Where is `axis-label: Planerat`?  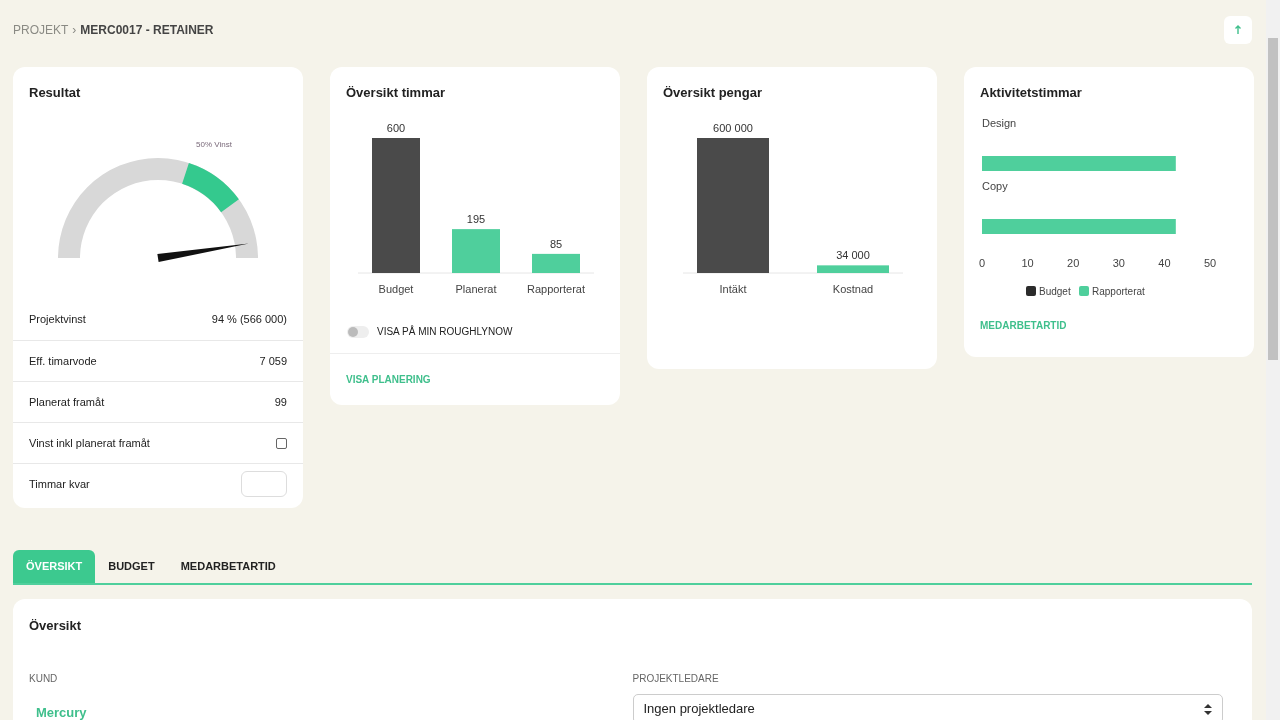
axis-label: Planerat is located at coordinates (476, 289).